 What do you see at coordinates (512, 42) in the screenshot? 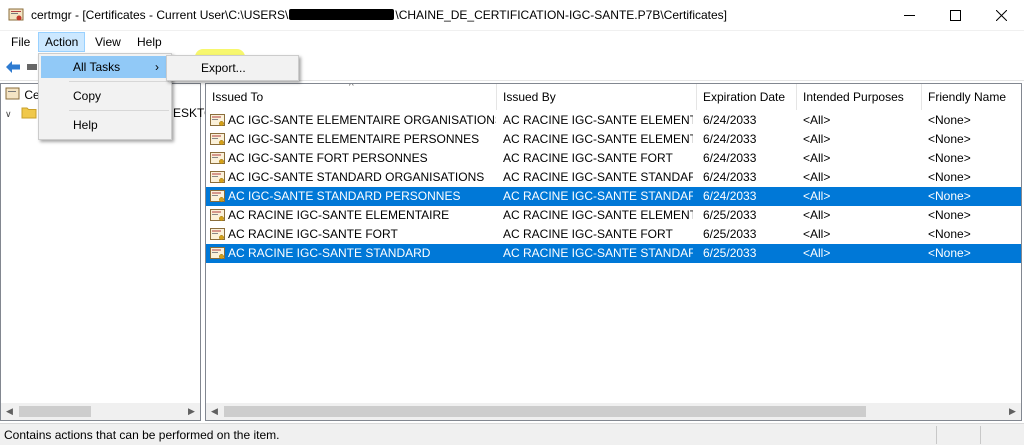
I see `menu-bar: File Action View Help` at bounding box center [512, 42].